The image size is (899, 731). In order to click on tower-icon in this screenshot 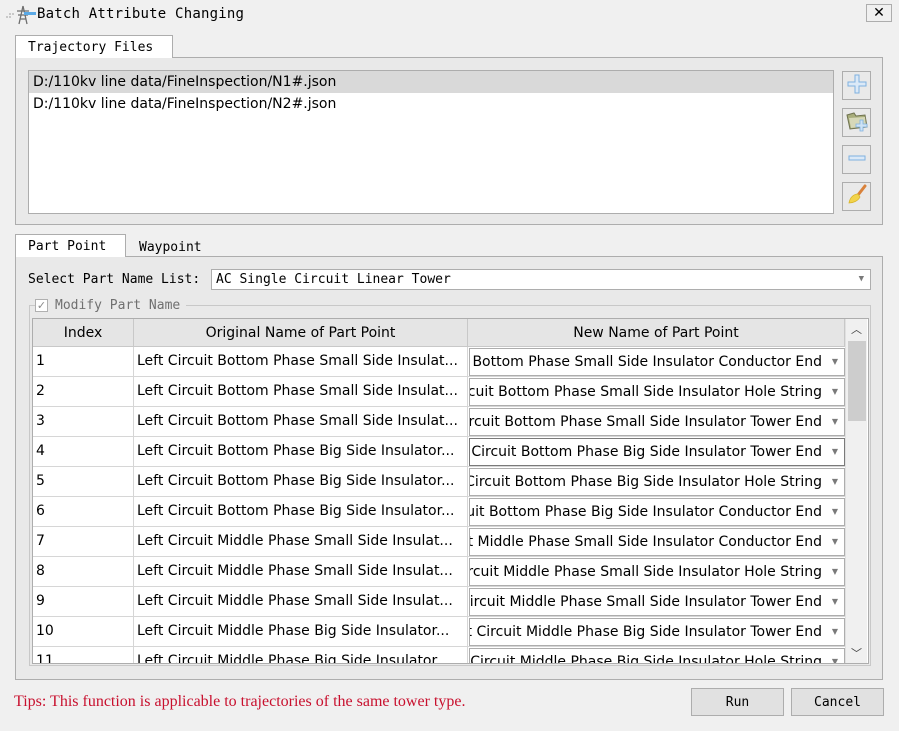, I will do `click(21, 15)`.